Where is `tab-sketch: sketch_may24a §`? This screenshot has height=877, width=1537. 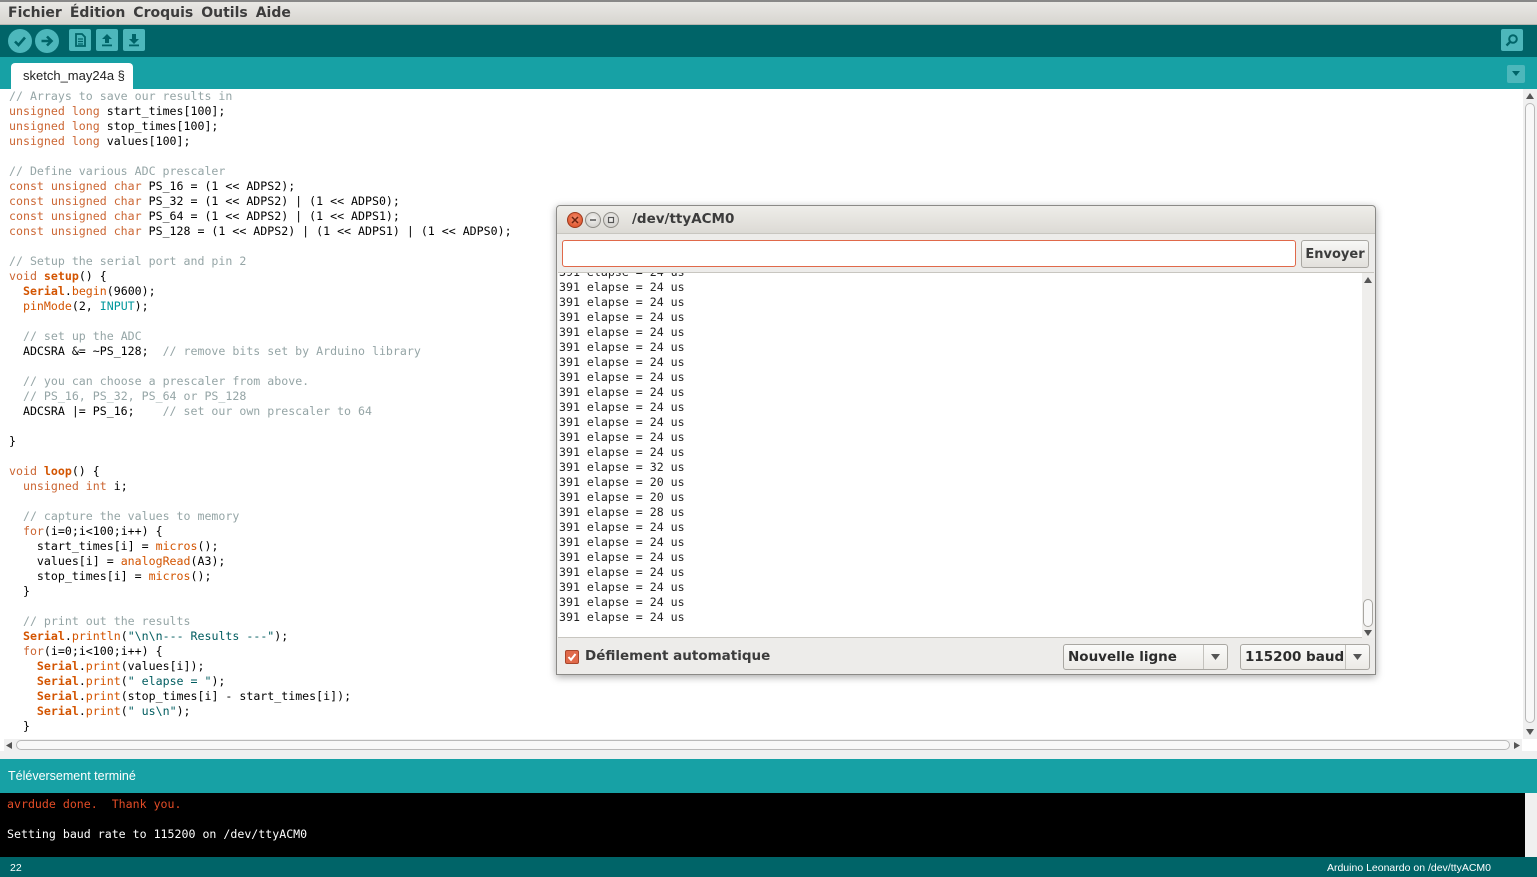 tab-sketch: sketch_may24a § is located at coordinates (72, 76).